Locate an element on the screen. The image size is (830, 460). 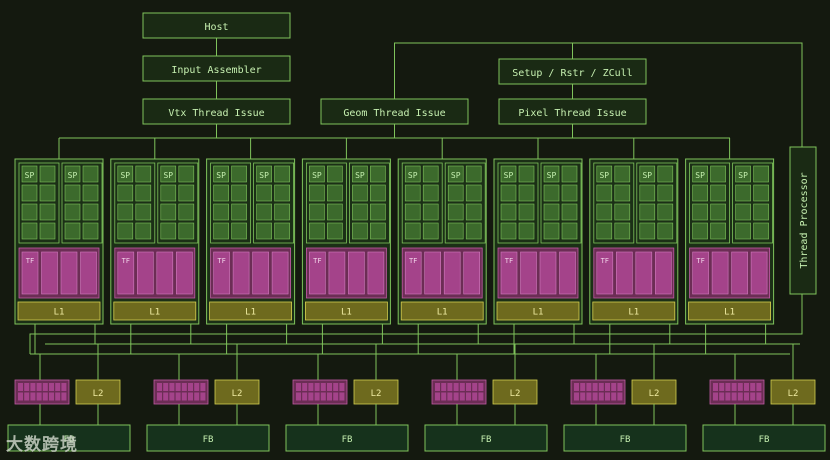
memory-partition-2: L2 FB is located at coordinates (208, 398).